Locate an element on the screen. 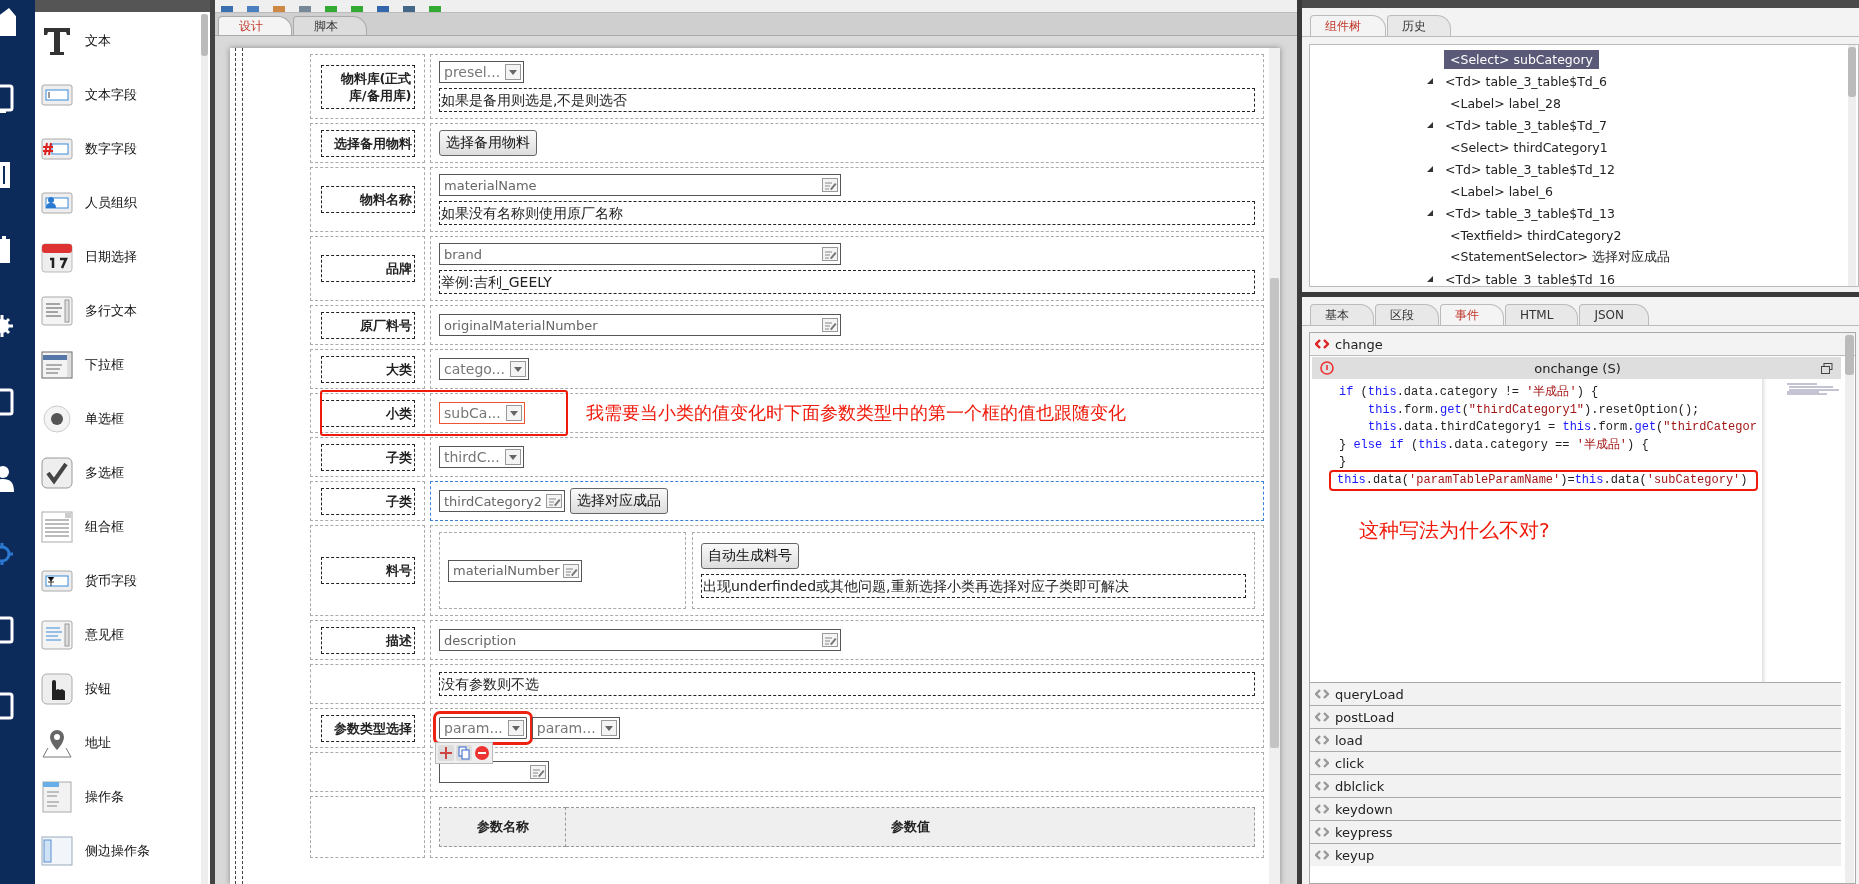 The image size is (1859, 884). palette-item-label: 下拉框 is located at coordinates (104, 364).